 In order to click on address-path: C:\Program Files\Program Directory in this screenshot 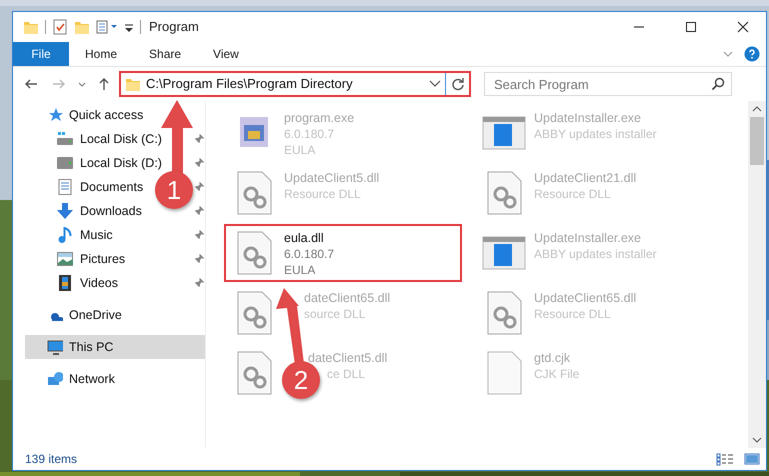, I will do `click(250, 84)`.